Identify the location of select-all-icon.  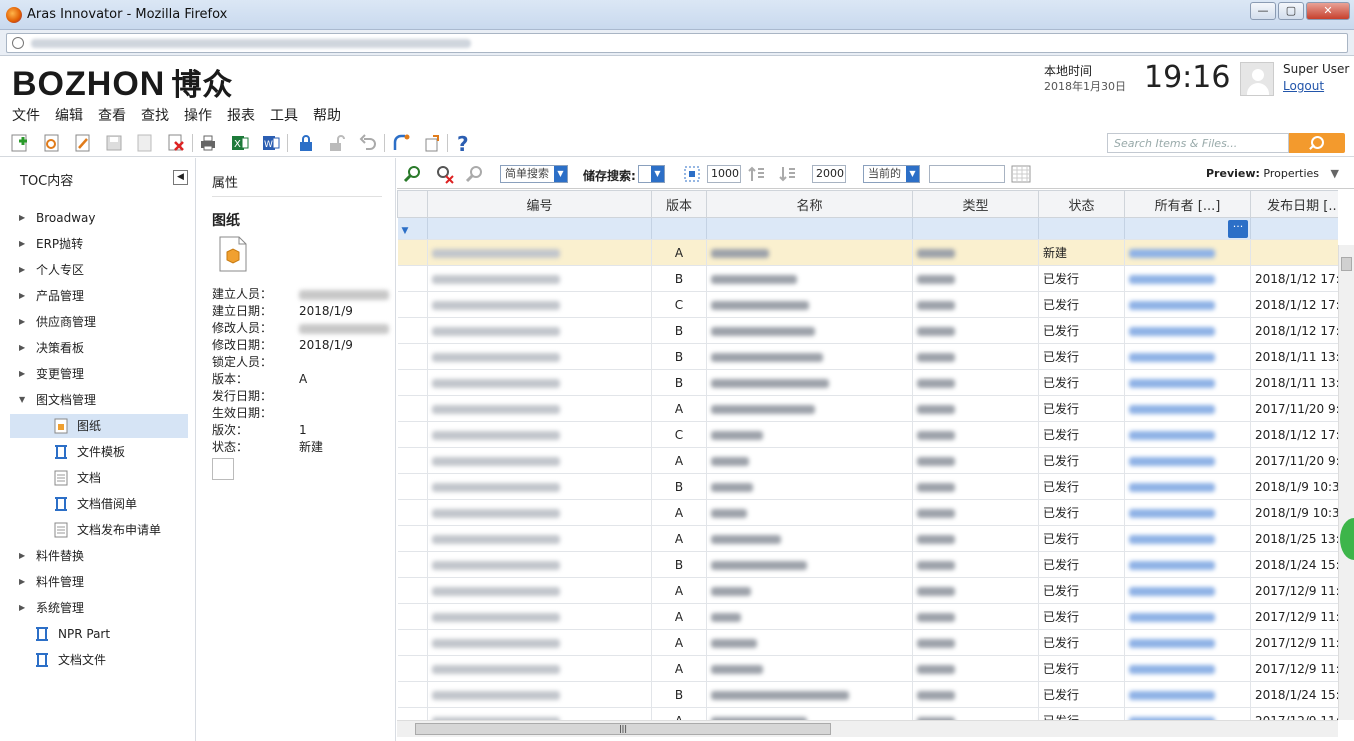
(692, 174).